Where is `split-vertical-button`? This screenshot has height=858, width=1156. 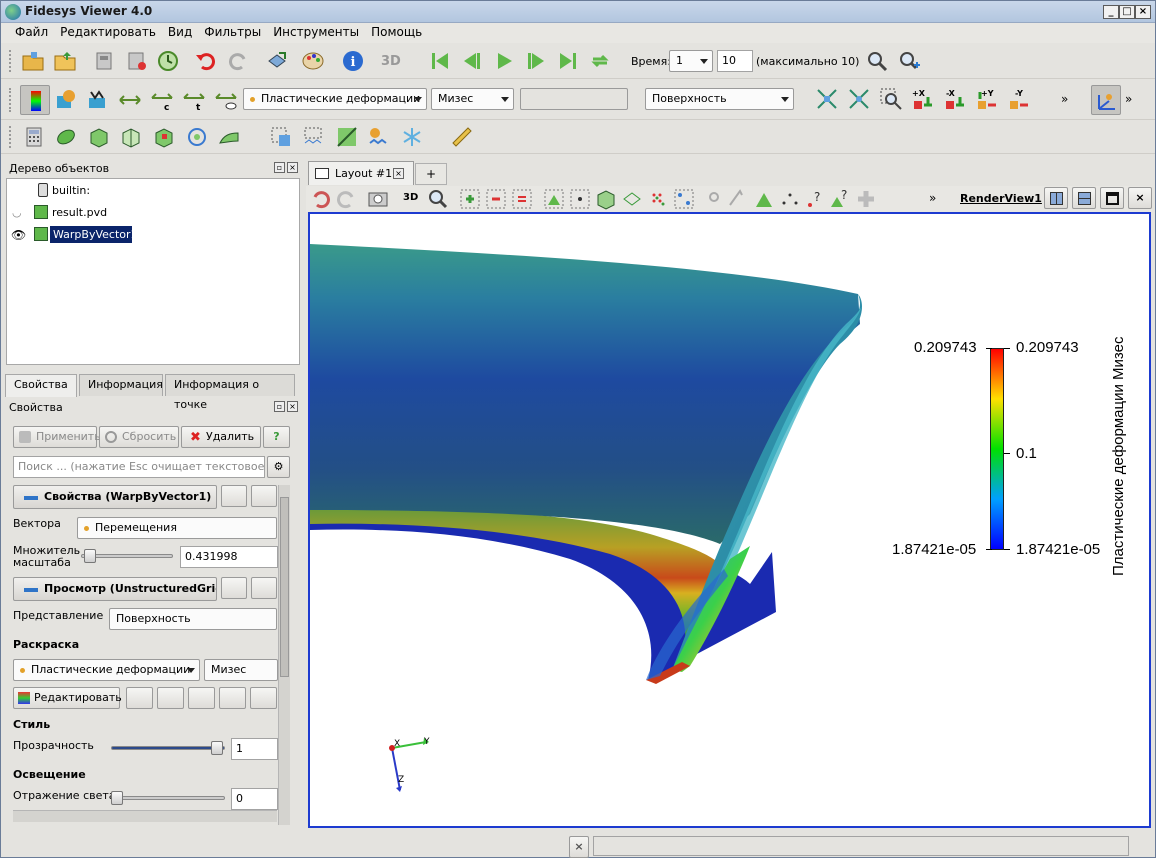 split-vertical-button is located at coordinates (1084, 198).